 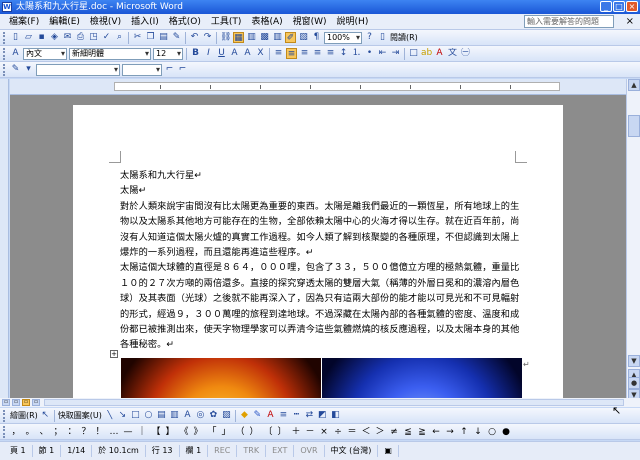 I want to click on vertical-textbox-icon: ▥, so click(x=174, y=415).